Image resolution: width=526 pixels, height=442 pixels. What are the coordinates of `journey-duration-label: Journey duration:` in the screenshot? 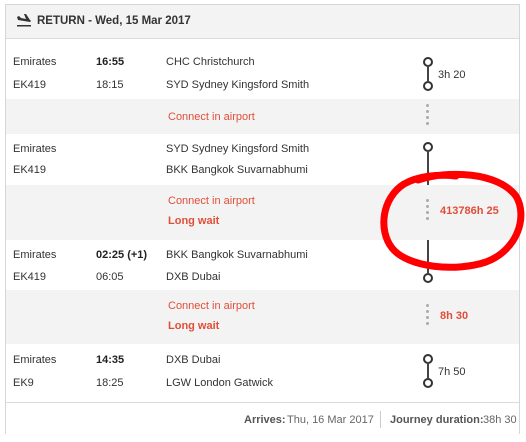 It's located at (437, 420).